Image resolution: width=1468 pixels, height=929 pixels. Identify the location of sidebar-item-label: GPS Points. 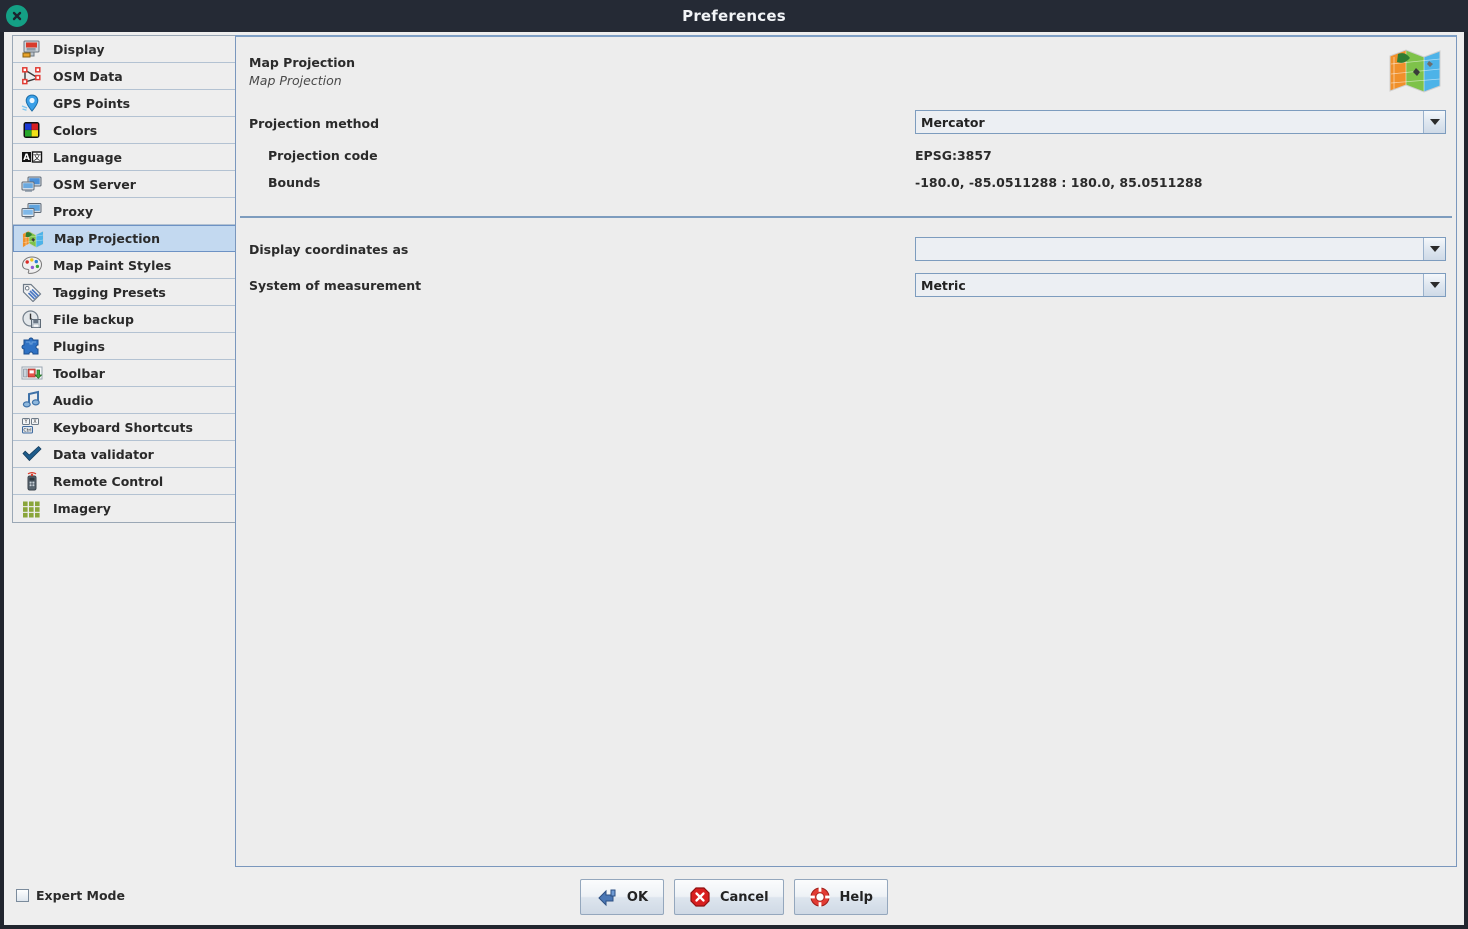
(92, 103).